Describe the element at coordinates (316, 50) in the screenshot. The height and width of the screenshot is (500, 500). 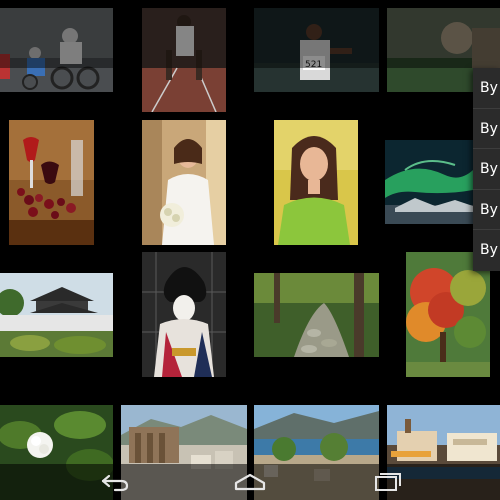
I see `photo-thumbnail-runner: 521` at that location.